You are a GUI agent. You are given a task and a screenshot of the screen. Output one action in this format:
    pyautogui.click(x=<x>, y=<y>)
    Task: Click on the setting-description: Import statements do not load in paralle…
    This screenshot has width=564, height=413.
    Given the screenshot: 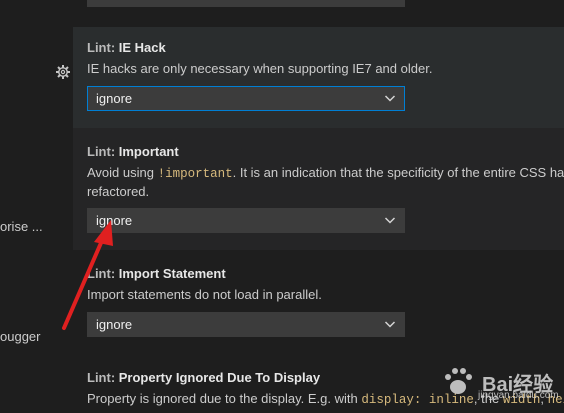 What is the action you would take?
    pyautogui.click(x=204, y=294)
    